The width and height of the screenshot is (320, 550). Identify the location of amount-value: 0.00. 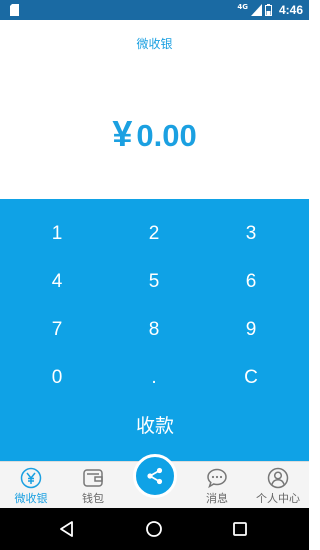
(166, 135).